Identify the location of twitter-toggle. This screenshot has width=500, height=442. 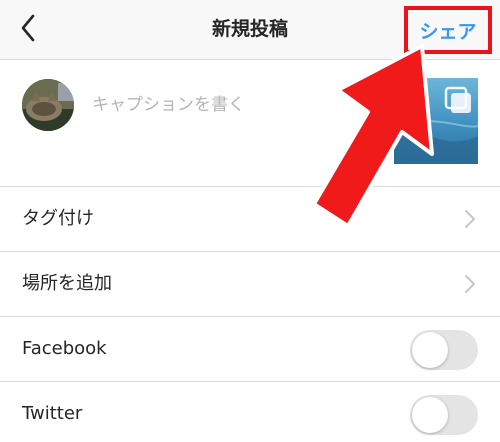
(444, 415).